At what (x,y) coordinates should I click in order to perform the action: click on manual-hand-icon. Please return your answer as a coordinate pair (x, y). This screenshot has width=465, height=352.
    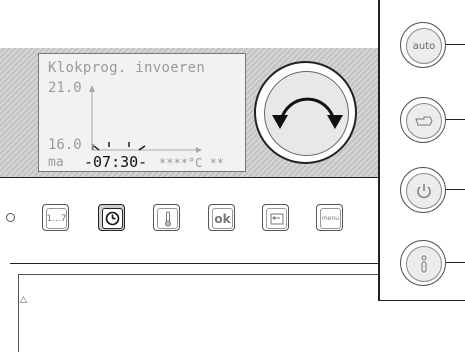
    Looking at the image, I should click on (424, 121).